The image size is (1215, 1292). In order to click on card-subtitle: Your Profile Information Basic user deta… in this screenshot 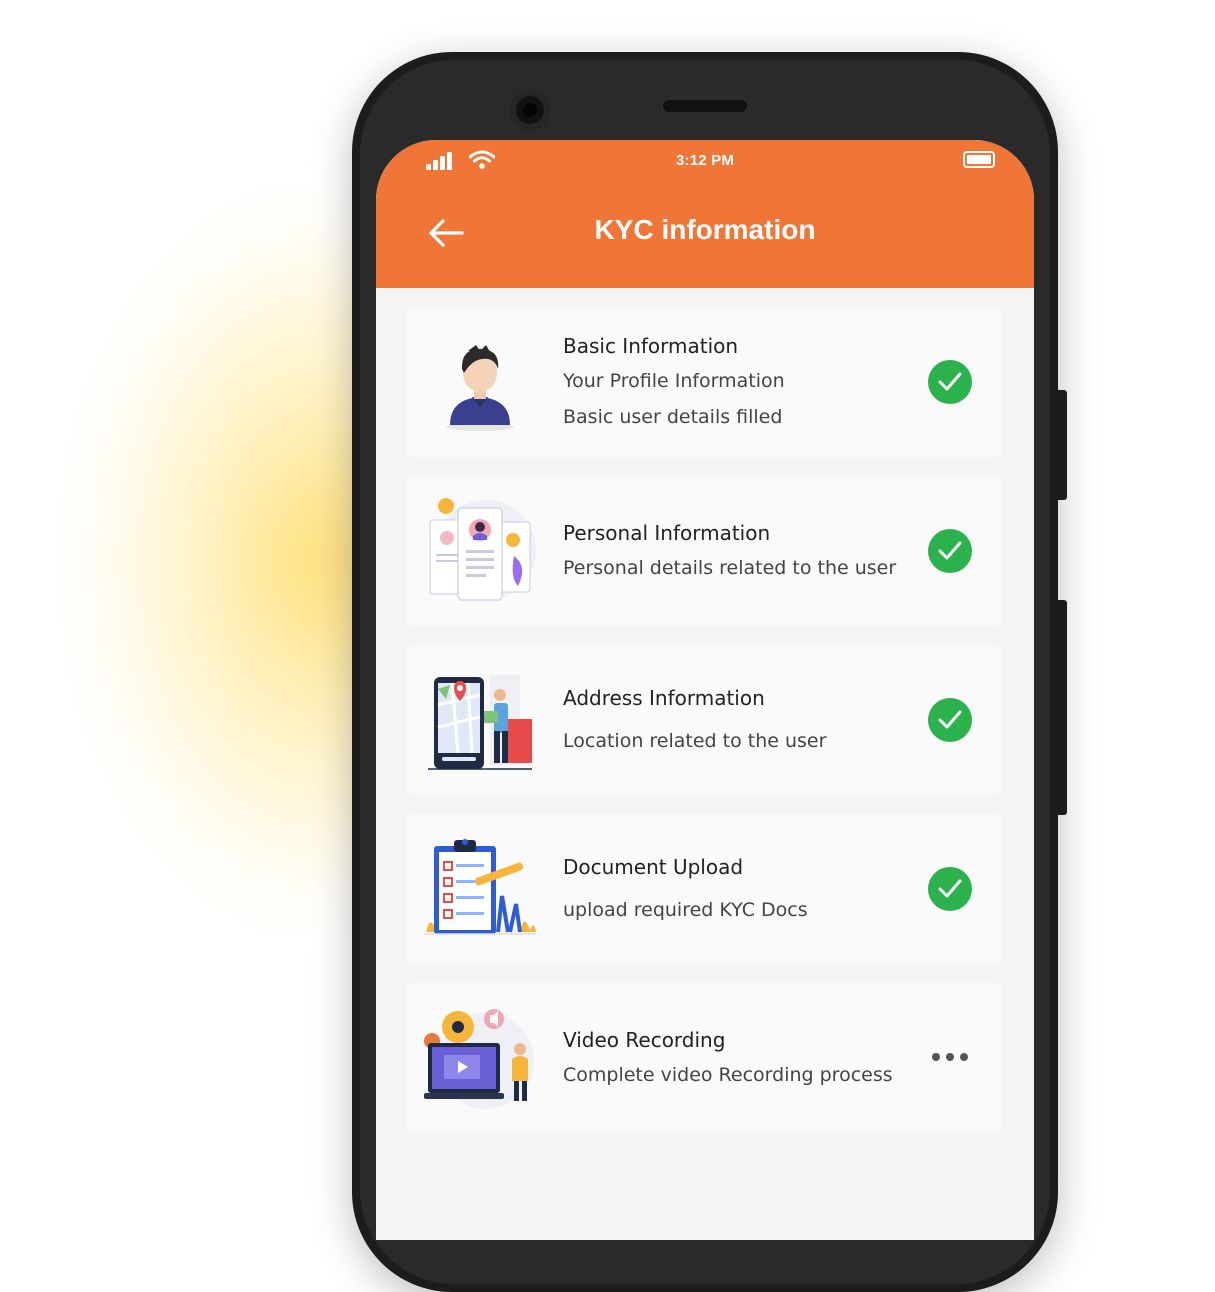, I will do `click(674, 399)`.